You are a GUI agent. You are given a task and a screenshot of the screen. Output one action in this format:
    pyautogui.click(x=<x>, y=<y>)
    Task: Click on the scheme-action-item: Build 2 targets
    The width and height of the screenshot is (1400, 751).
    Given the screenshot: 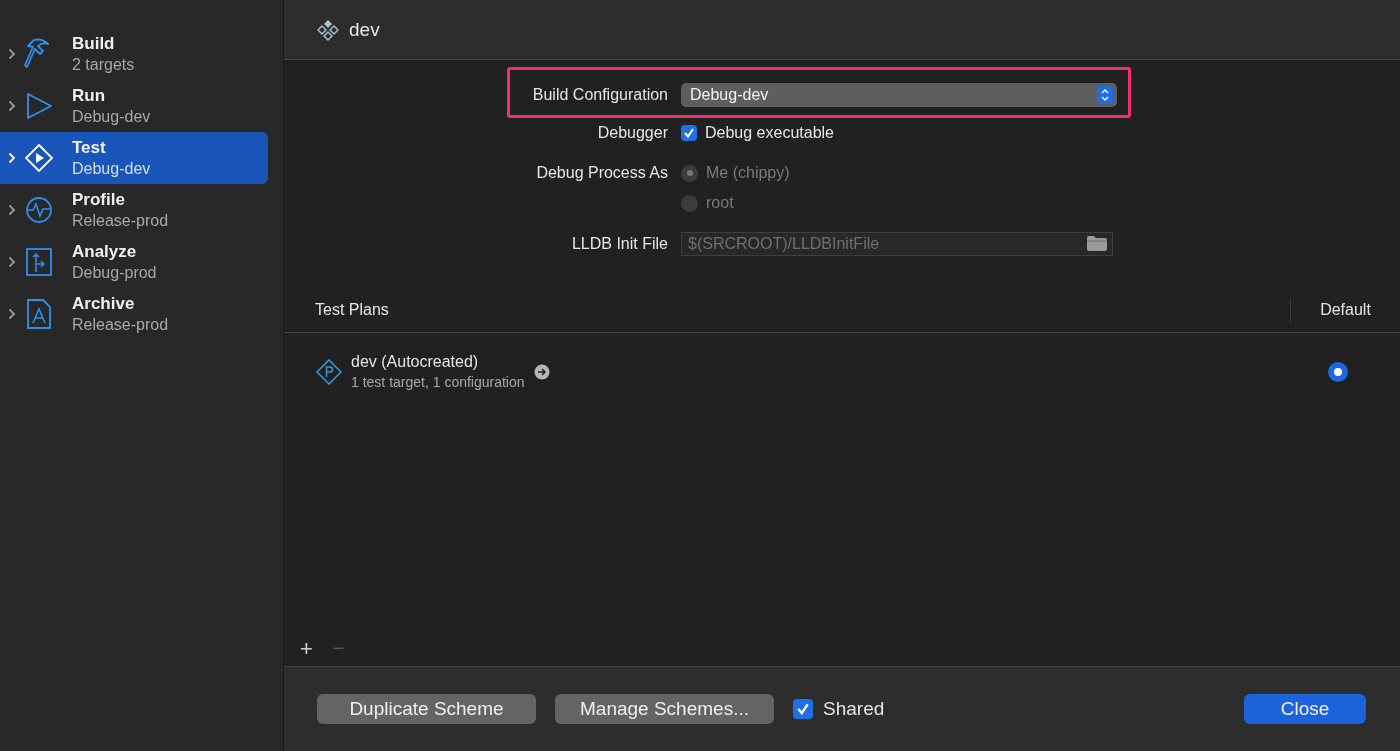 What is the action you would take?
    pyautogui.click(x=134, y=54)
    